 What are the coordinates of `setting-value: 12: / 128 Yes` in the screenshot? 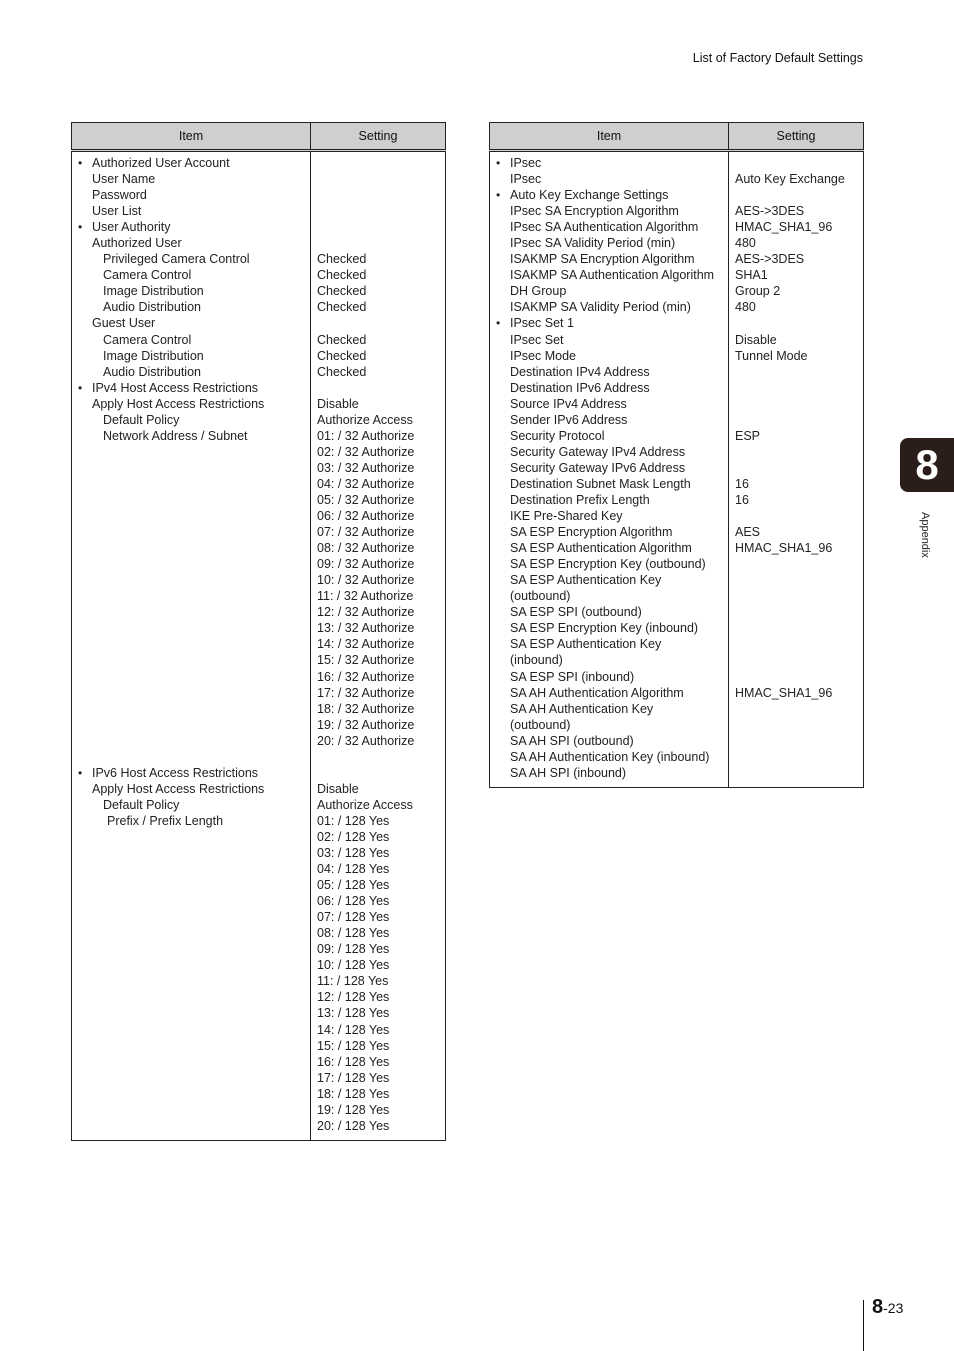 It's located at (353, 997).